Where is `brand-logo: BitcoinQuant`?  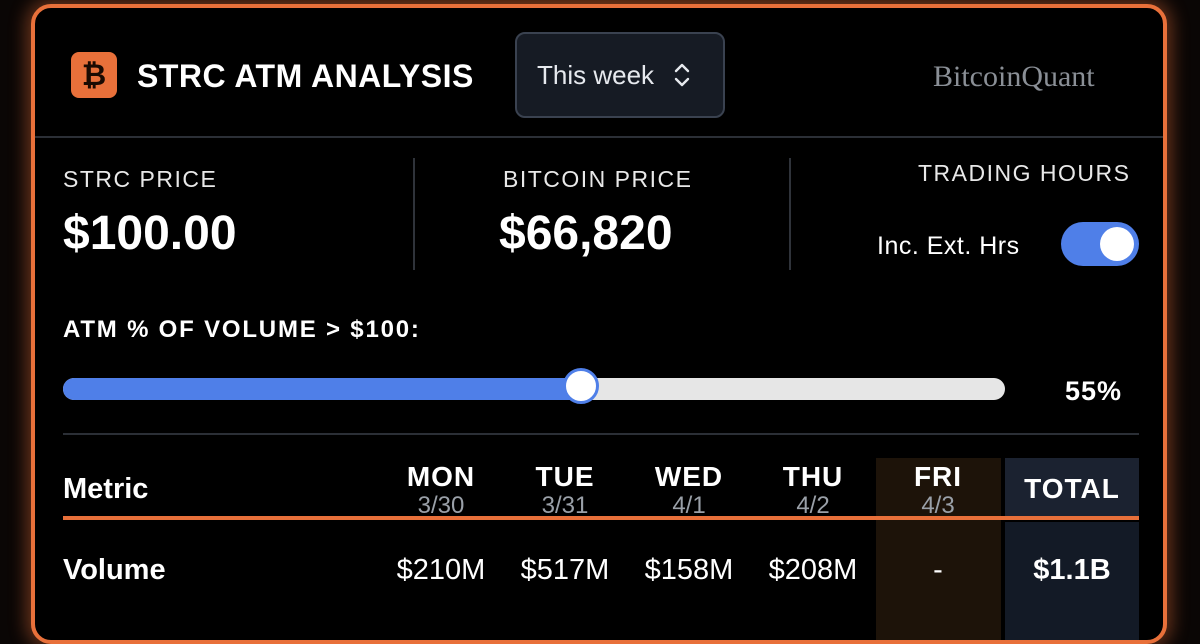
brand-logo: BitcoinQuant is located at coordinates (1014, 76).